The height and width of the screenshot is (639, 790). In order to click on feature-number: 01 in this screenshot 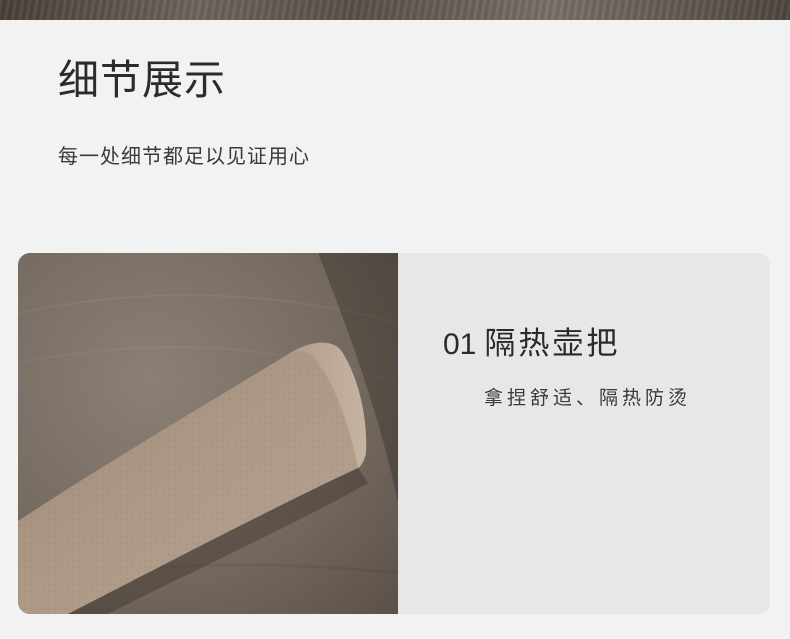, I will do `click(460, 344)`.